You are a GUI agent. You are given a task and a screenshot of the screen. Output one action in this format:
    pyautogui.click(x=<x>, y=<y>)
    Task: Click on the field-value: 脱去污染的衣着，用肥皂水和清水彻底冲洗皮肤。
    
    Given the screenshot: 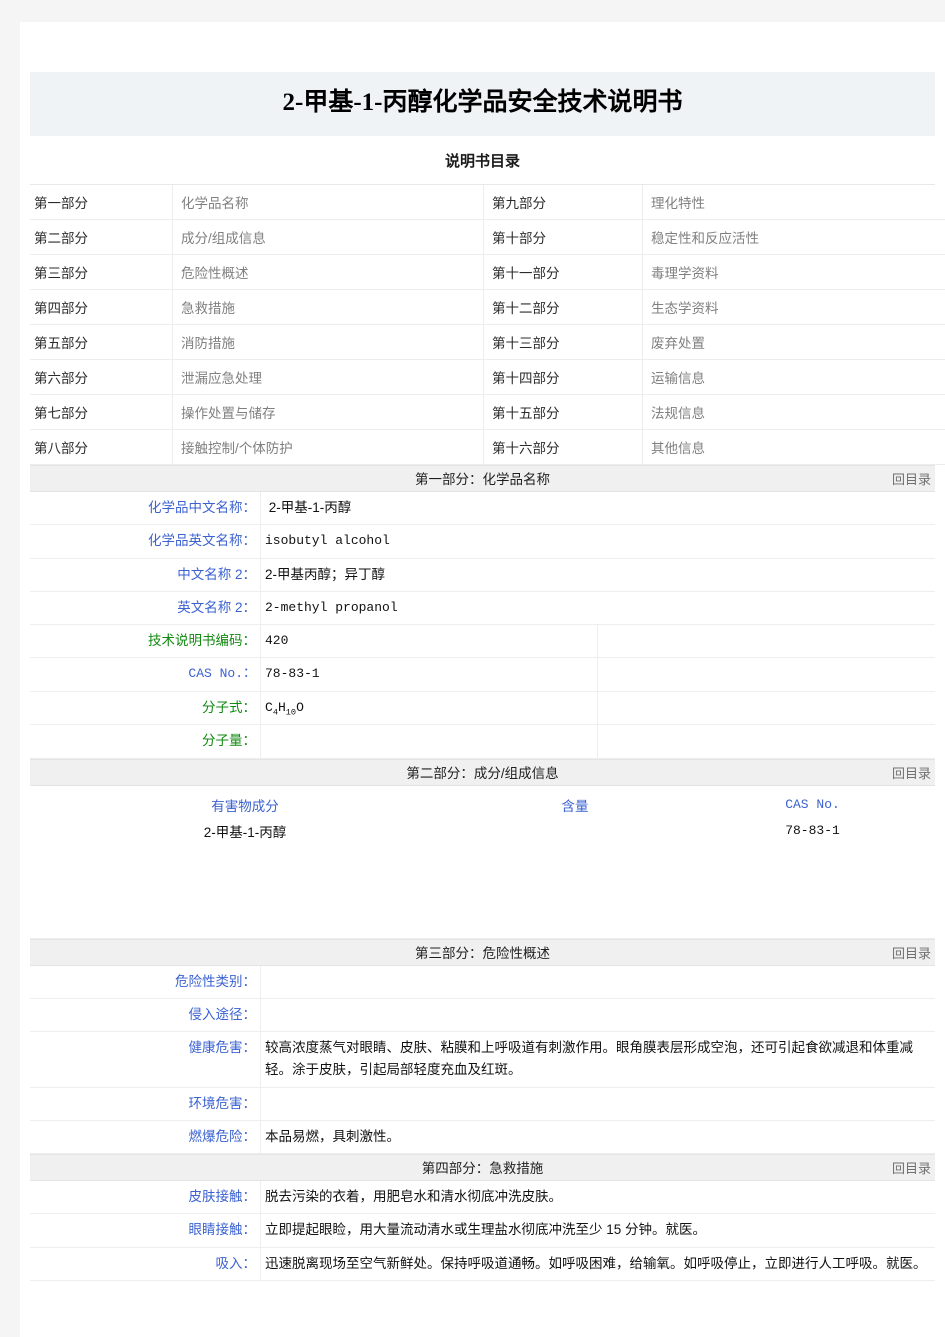 What is the action you would take?
    pyautogui.click(x=597, y=1198)
    